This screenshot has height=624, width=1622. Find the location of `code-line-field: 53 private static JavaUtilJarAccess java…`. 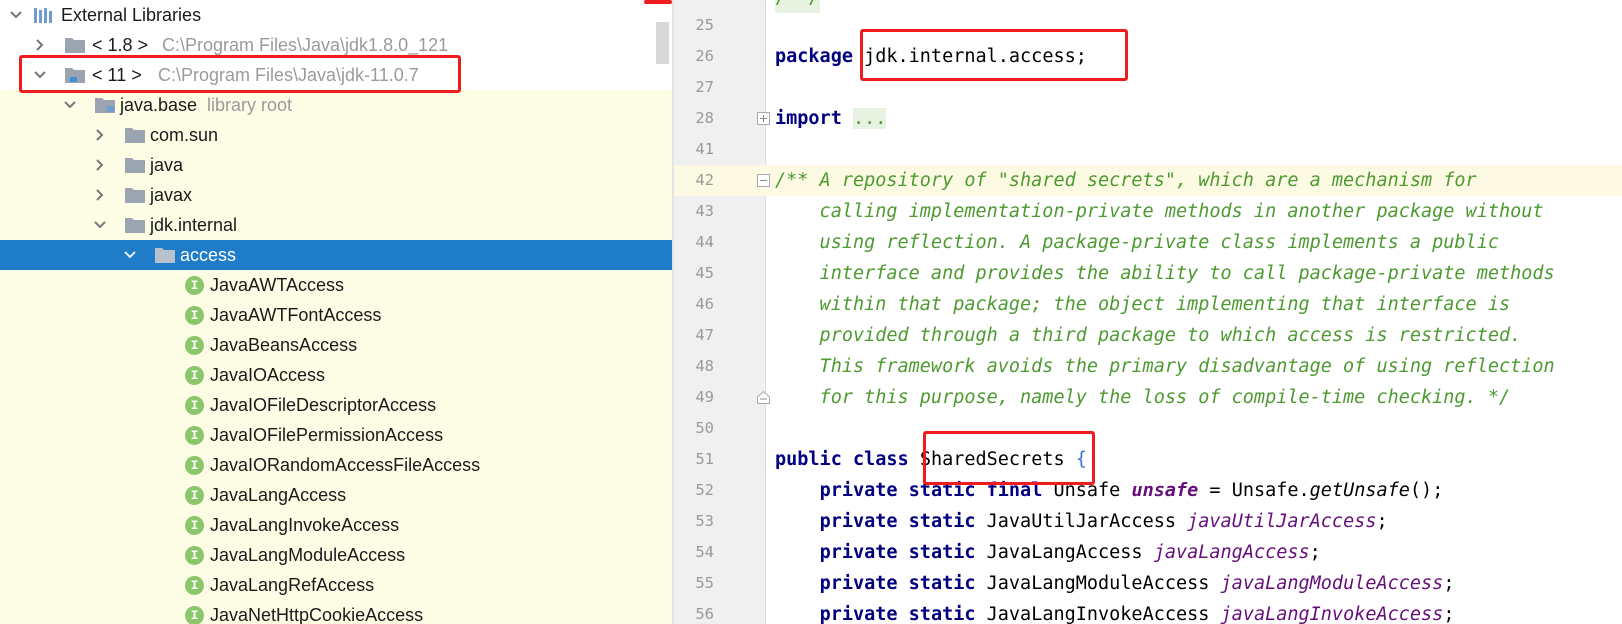

code-line-field: 53 private static JavaUtilJarAccess java… is located at coordinates (1148, 521).